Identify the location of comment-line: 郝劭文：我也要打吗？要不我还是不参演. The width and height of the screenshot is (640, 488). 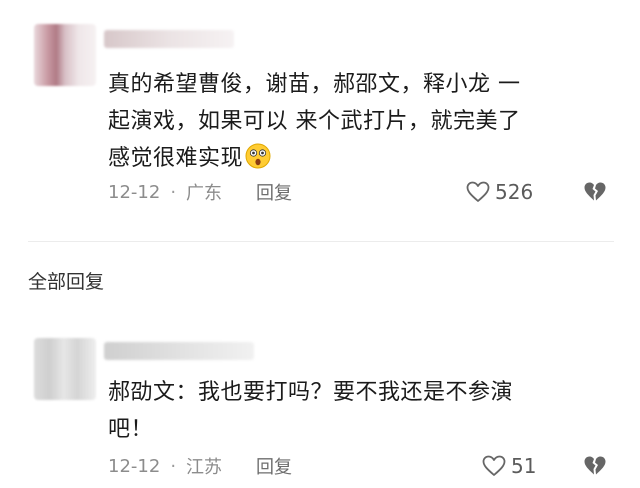
(311, 392).